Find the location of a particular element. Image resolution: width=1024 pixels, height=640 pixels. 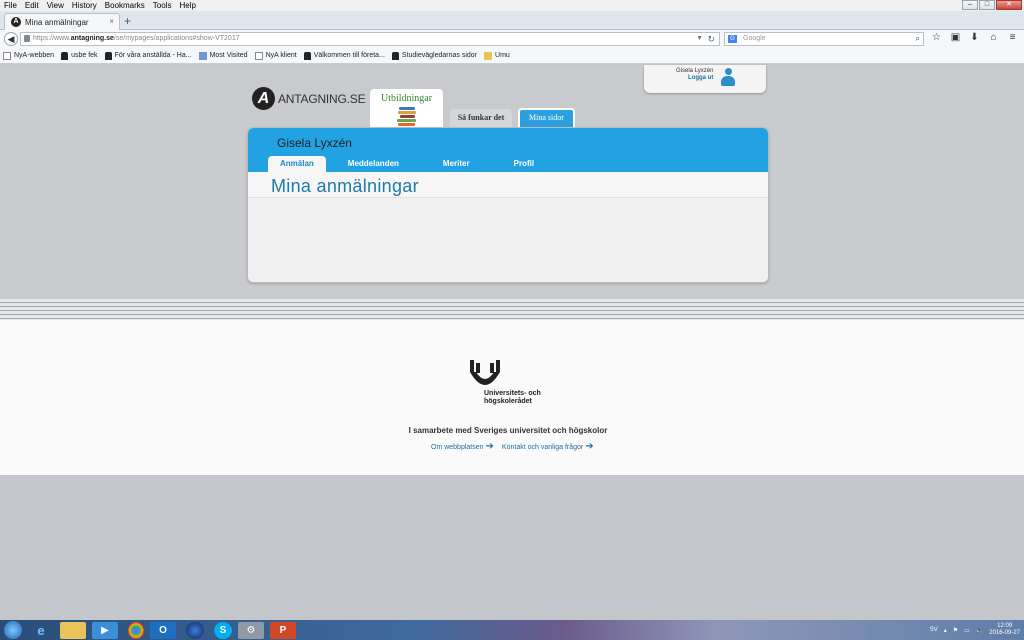

tab-close-icon: × is located at coordinates (111, 21).